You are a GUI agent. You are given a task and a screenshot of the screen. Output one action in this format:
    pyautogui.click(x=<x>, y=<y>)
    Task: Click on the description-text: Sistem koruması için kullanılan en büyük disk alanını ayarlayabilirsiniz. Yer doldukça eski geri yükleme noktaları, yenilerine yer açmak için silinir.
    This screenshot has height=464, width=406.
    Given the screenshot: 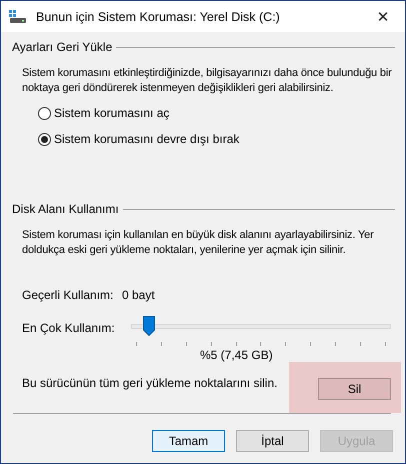 What is the action you would take?
    pyautogui.click(x=198, y=243)
    